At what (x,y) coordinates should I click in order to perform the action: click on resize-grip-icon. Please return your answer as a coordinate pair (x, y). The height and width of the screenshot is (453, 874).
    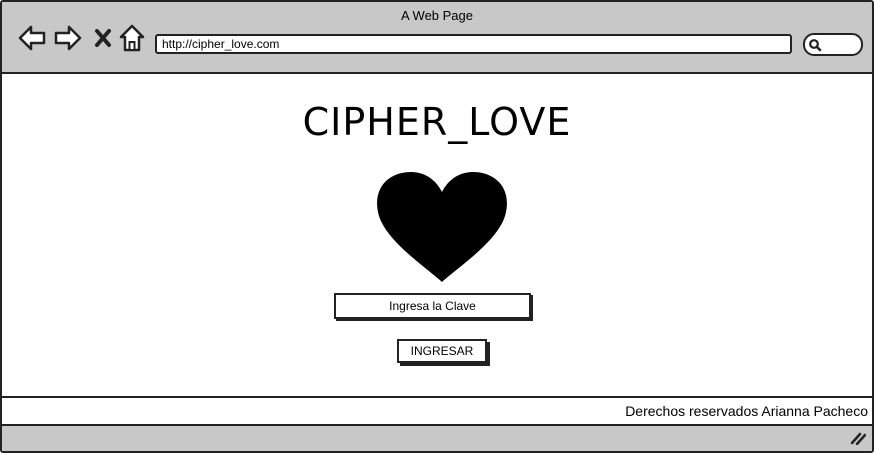
    Looking at the image, I should click on (858, 438).